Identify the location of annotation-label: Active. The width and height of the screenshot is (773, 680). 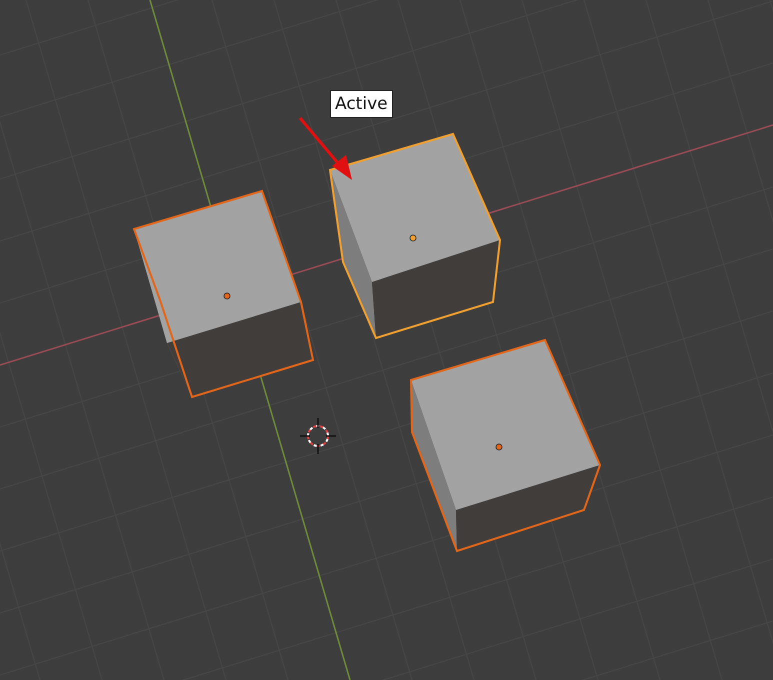
(361, 104).